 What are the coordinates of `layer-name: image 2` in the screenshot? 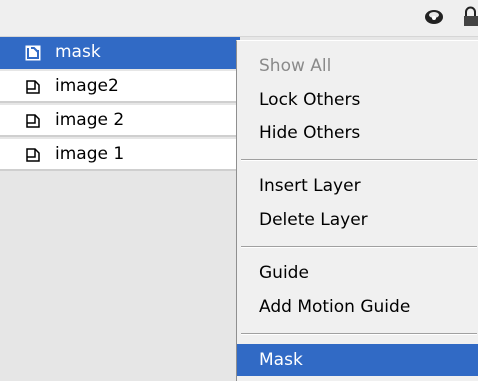 It's located at (90, 120).